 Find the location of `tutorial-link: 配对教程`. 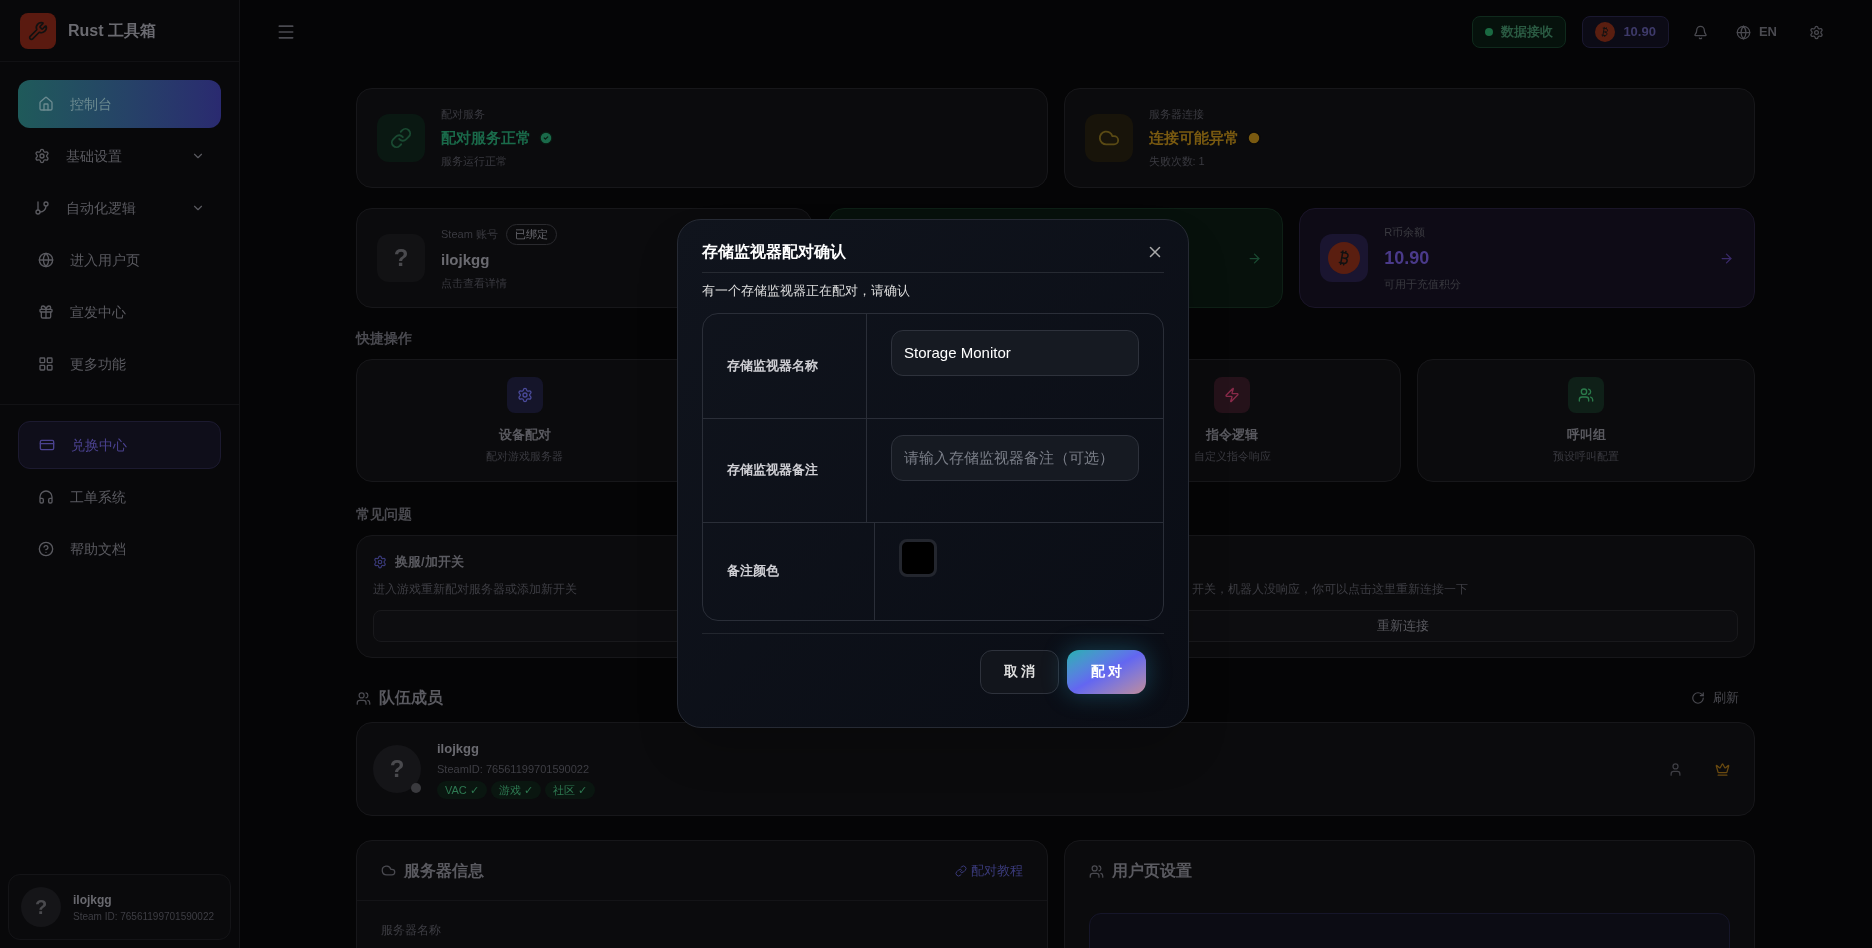

tutorial-link: 配对教程 is located at coordinates (988, 870).